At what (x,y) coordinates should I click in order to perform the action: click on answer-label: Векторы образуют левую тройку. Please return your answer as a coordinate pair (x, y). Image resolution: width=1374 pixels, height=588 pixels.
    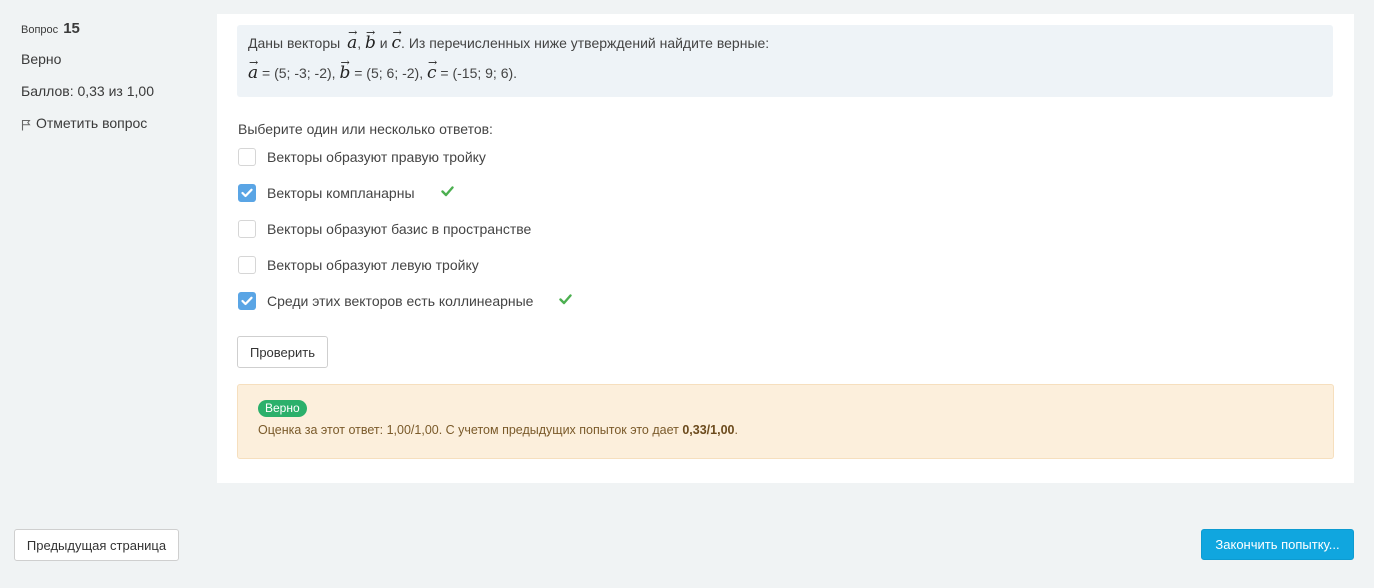
    Looking at the image, I should click on (373, 265).